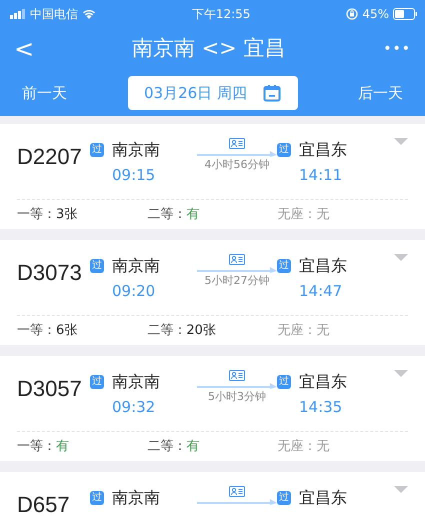 The height and width of the screenshot is (516, 425). Describe the element at coordinates (209, 48) in the screenshot. I see `page-title: 南京南 <> 宜昌` at that location.